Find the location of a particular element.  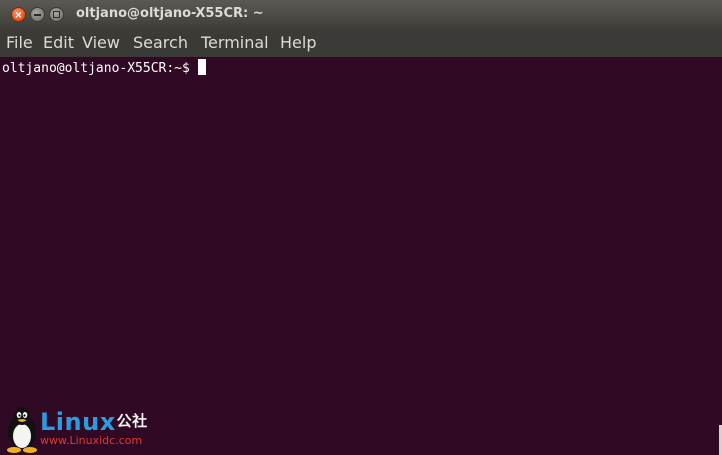

menu-help: Help is located at coordinates (298, 43).